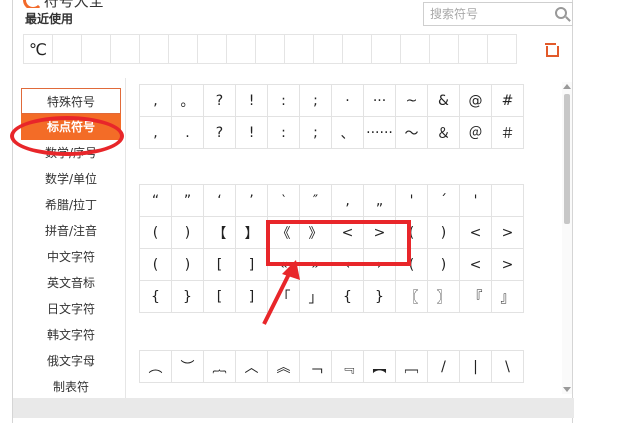  What do you see at coordinates (347, 200) in the screenshot?
I see `symbol-cell: ‚` at bounding box center [347, 200].